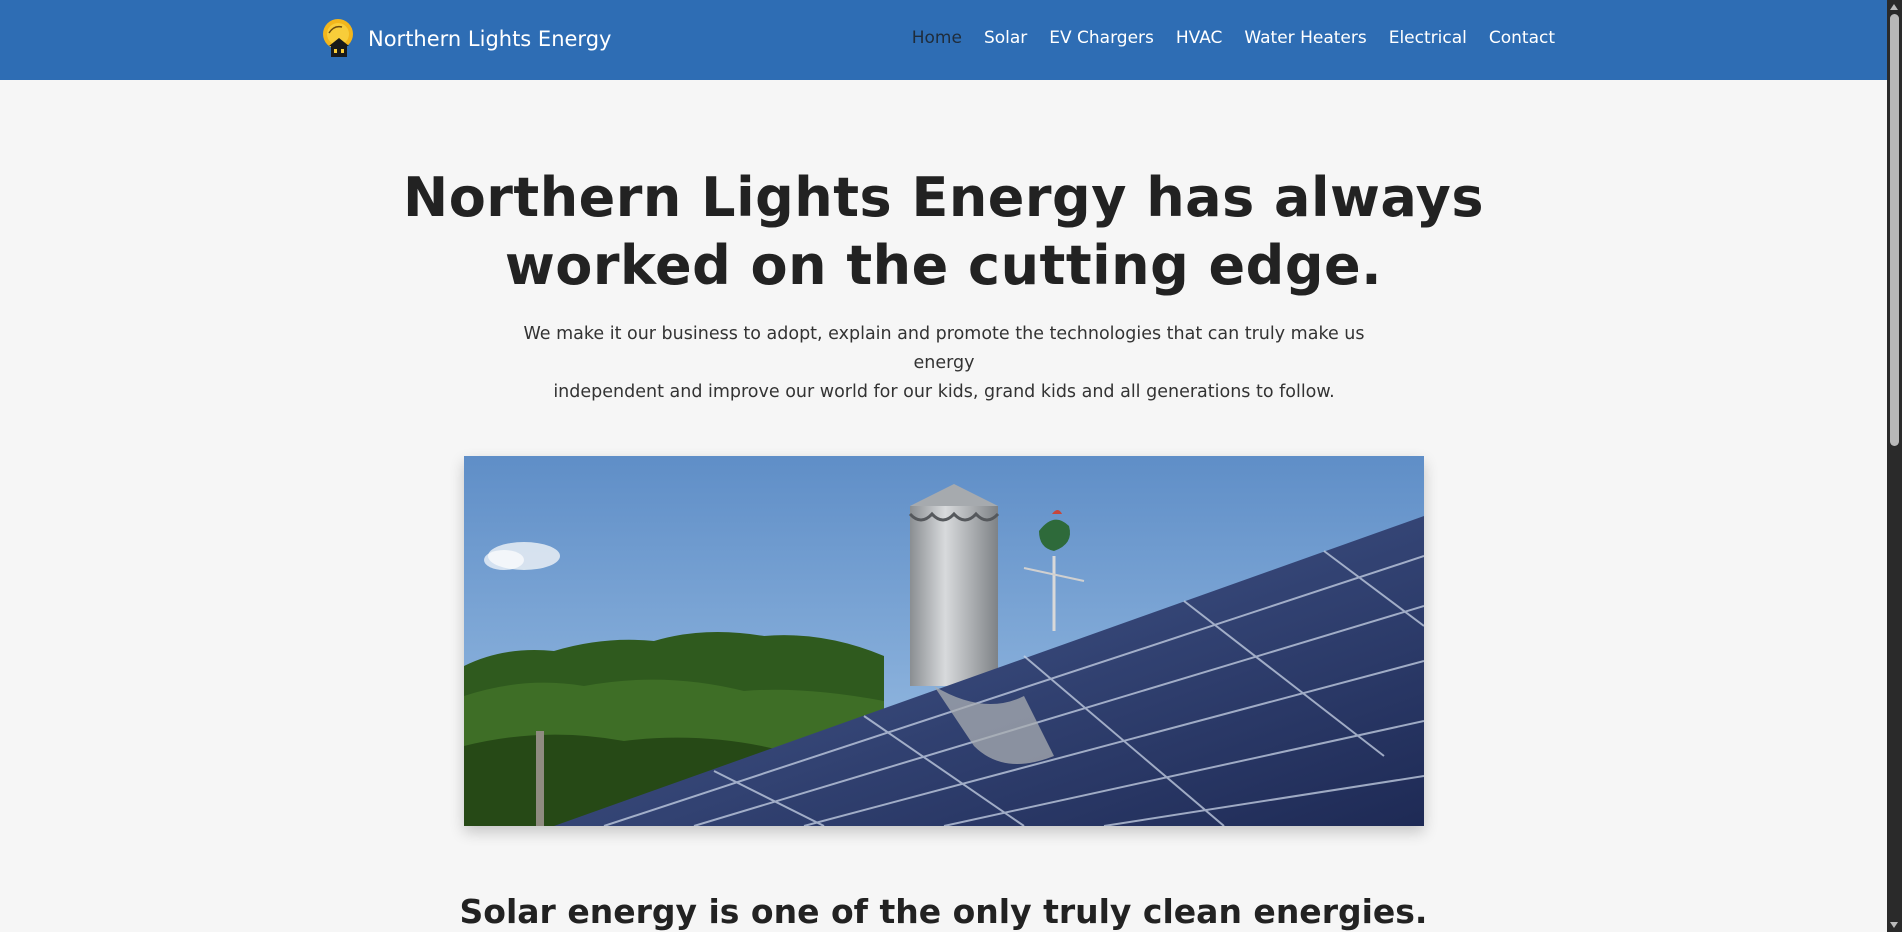 Image resolution: width=1902 pixels, height=932 pixels. Describe the element at coordinates (338, 38) in the screenshot. I see `sun-house-logo-icon` at that location.